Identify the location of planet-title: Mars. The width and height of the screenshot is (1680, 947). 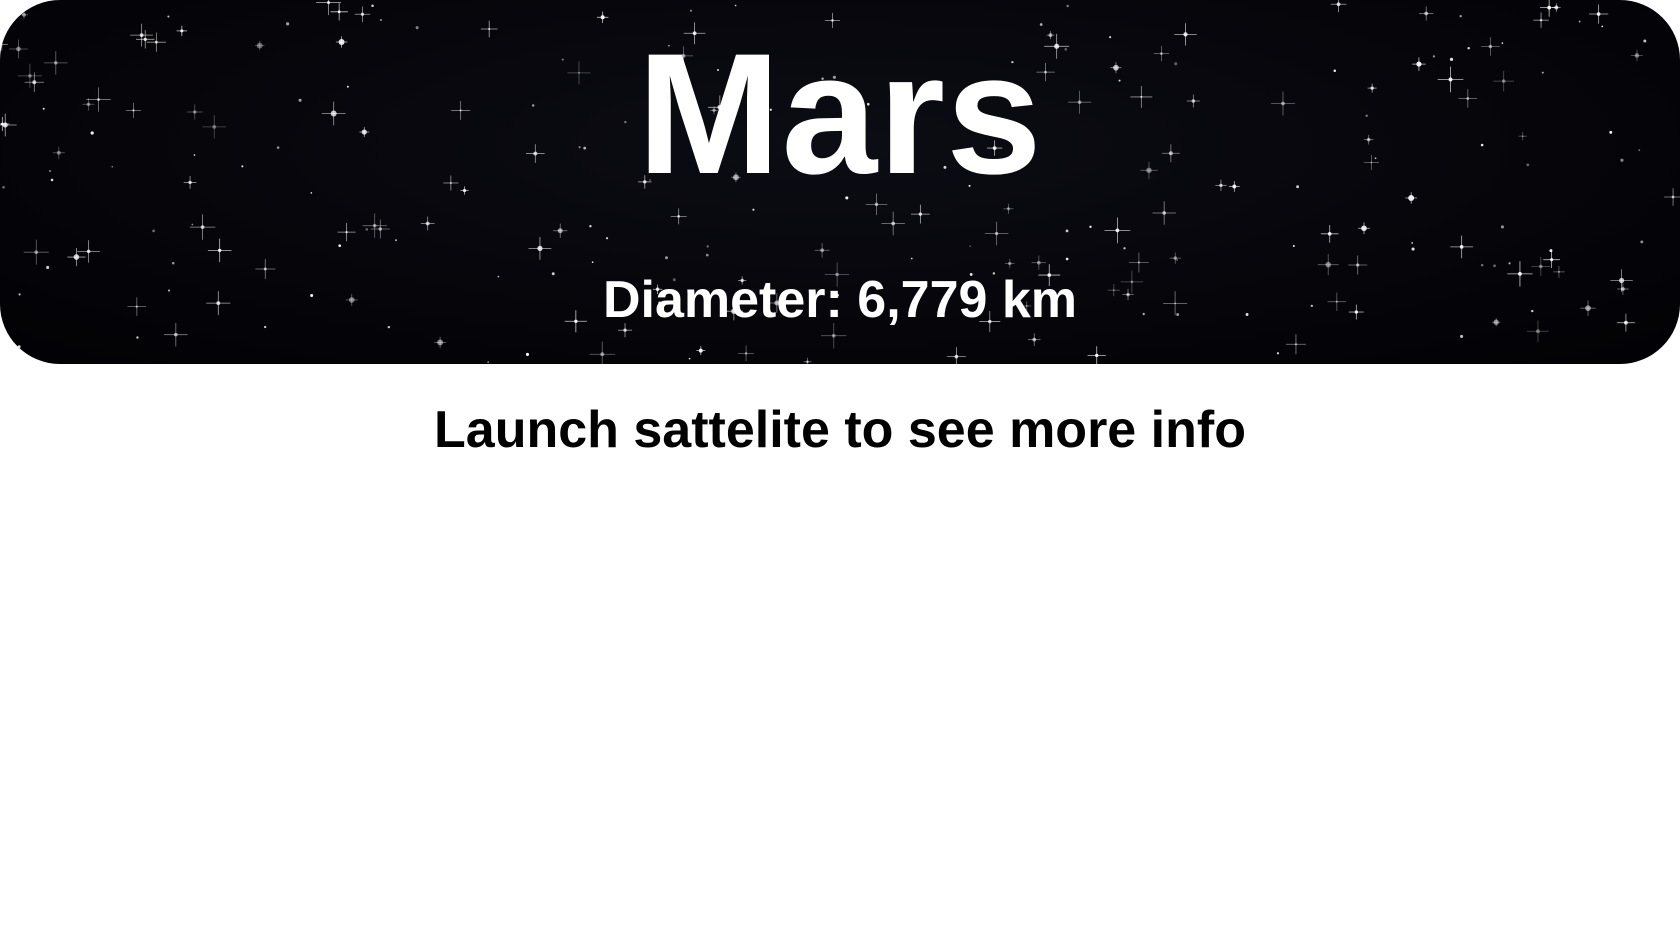
(840, 114).